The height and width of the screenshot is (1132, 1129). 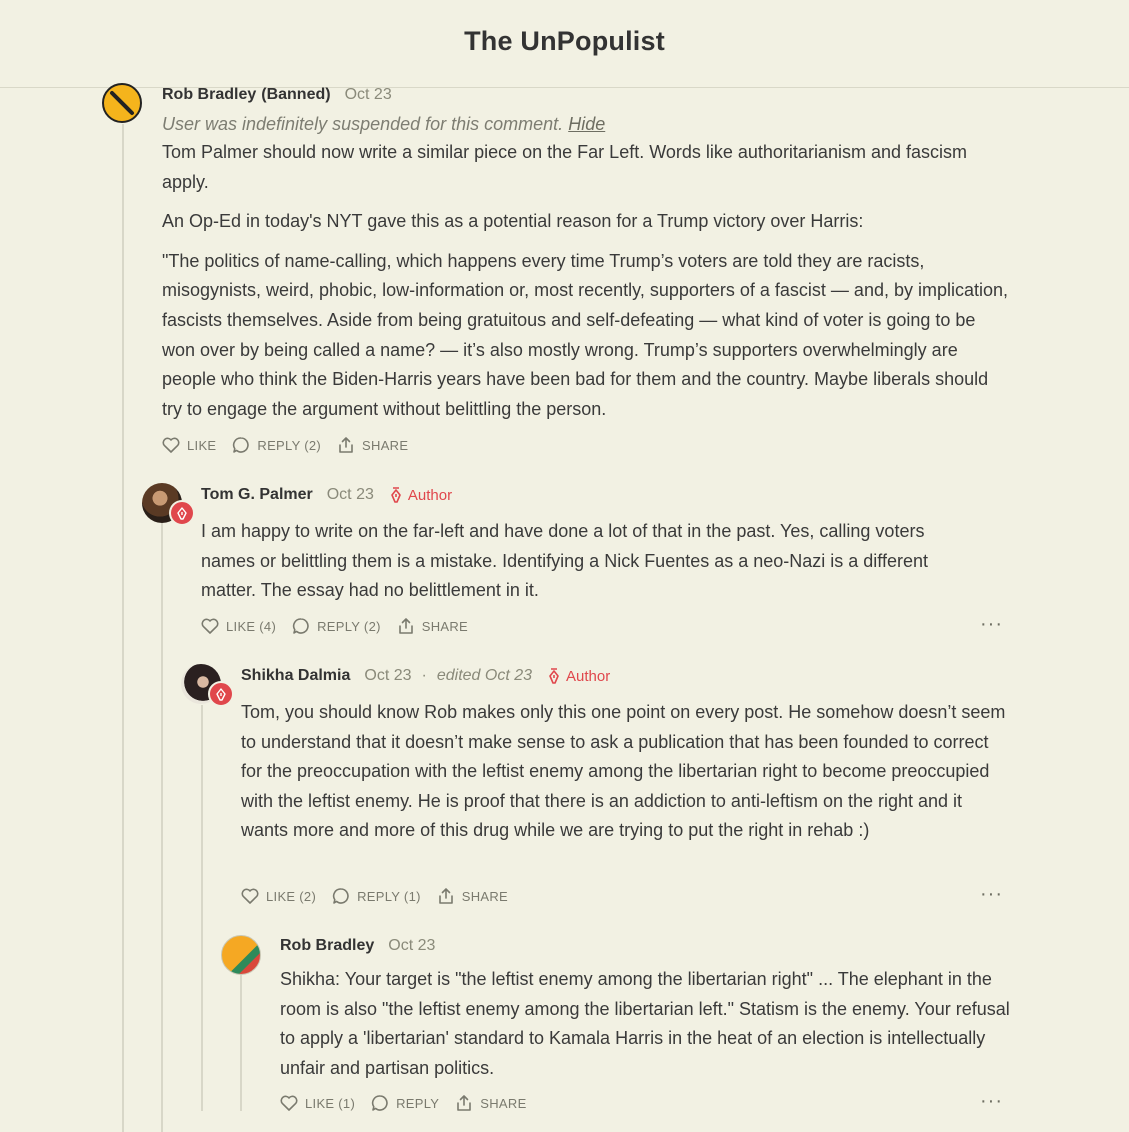 What do you see at coordinates (202, 445) in the screenshot?
I see `like-label: LIKE` at bounding box center [202, 445].